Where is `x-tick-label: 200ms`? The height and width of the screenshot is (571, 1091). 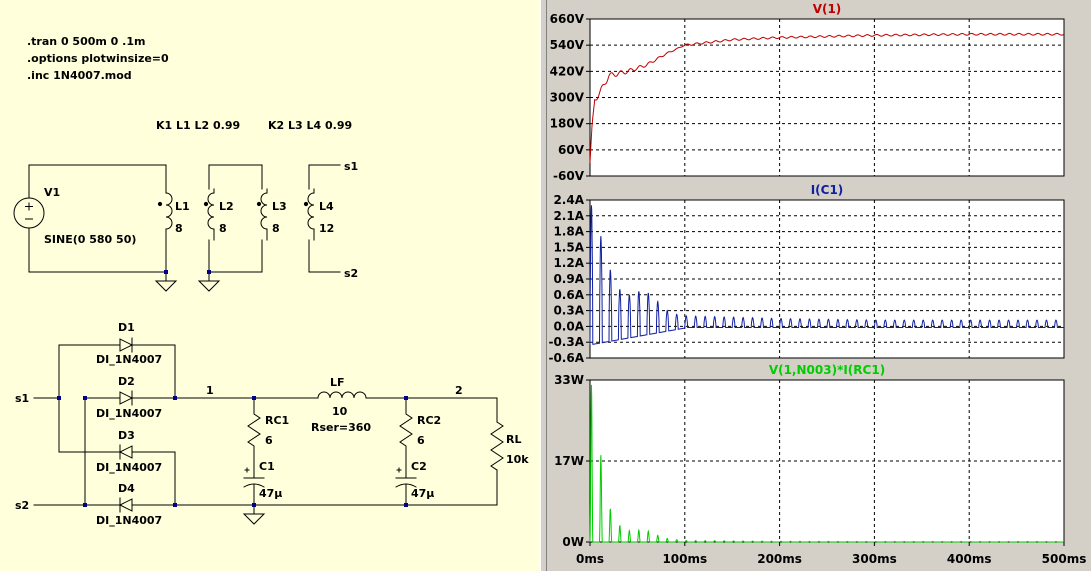
x-tick-label: 200ms is located at coordinates (779, 559).